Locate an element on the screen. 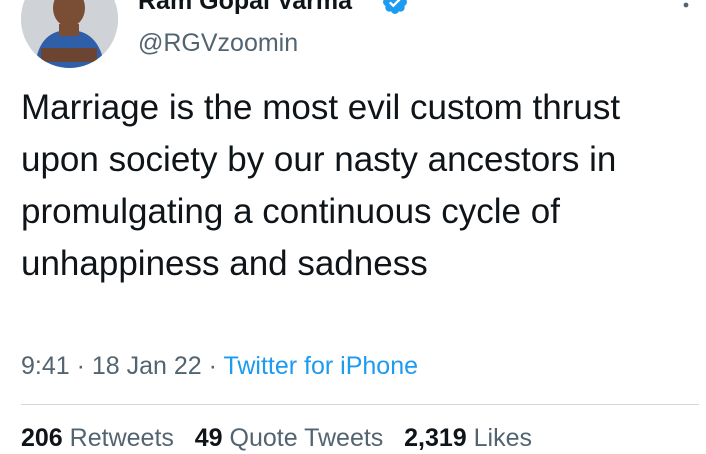 This screenshot has height=454, width=706. display-name: Ram Gopal Varma is located at coordinates (245, 7).